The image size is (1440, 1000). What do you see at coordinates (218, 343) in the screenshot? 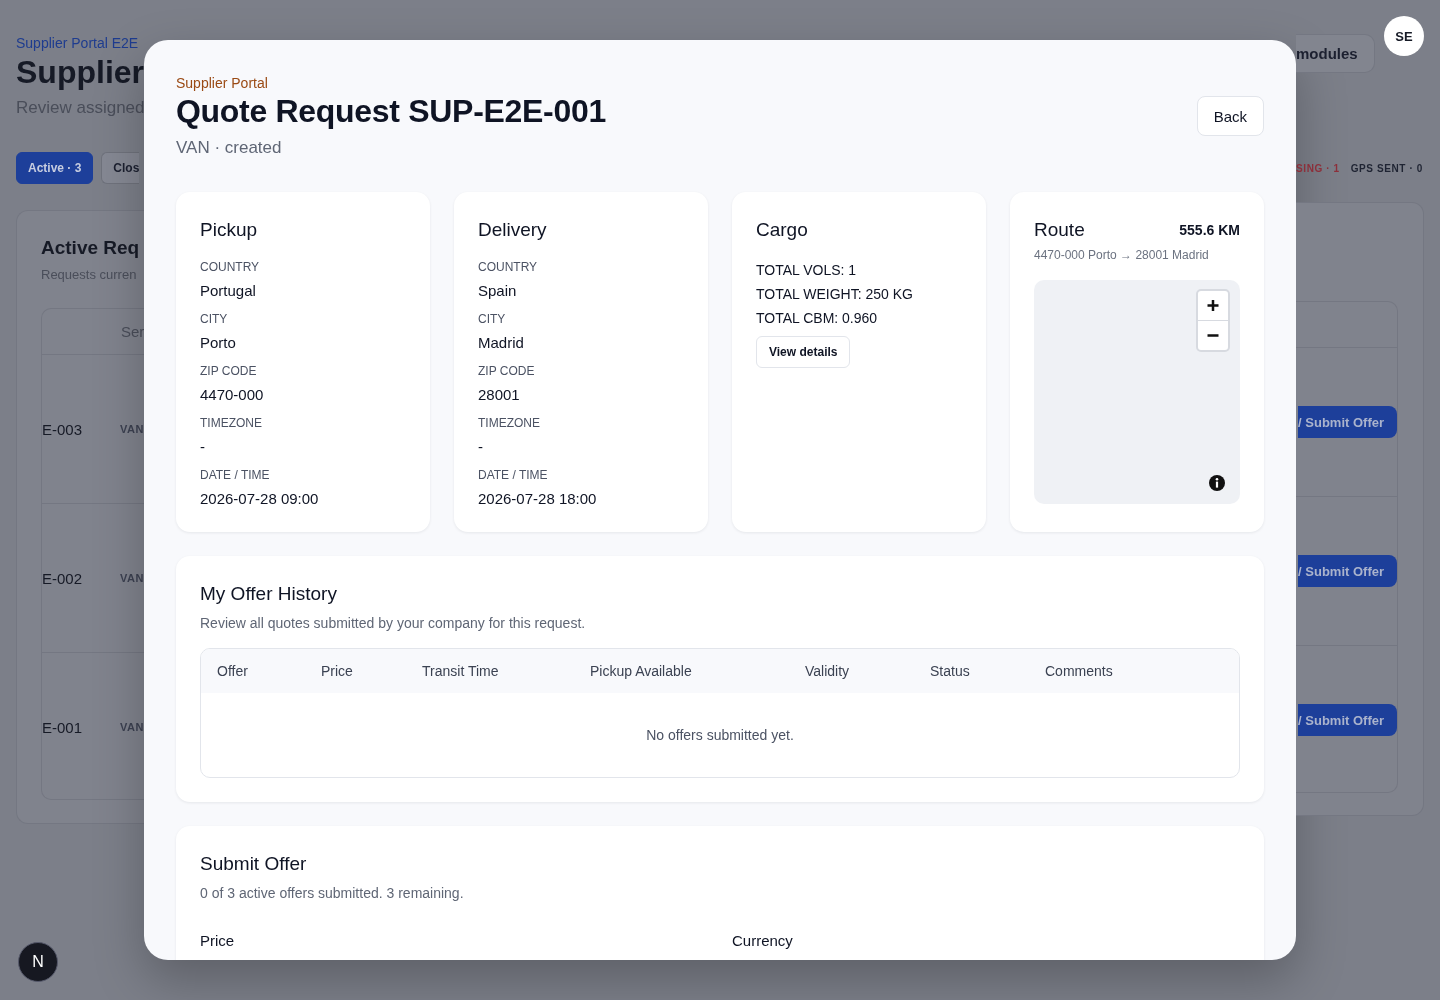
I see `field-value: Porto` at bounding box center [218, 343].